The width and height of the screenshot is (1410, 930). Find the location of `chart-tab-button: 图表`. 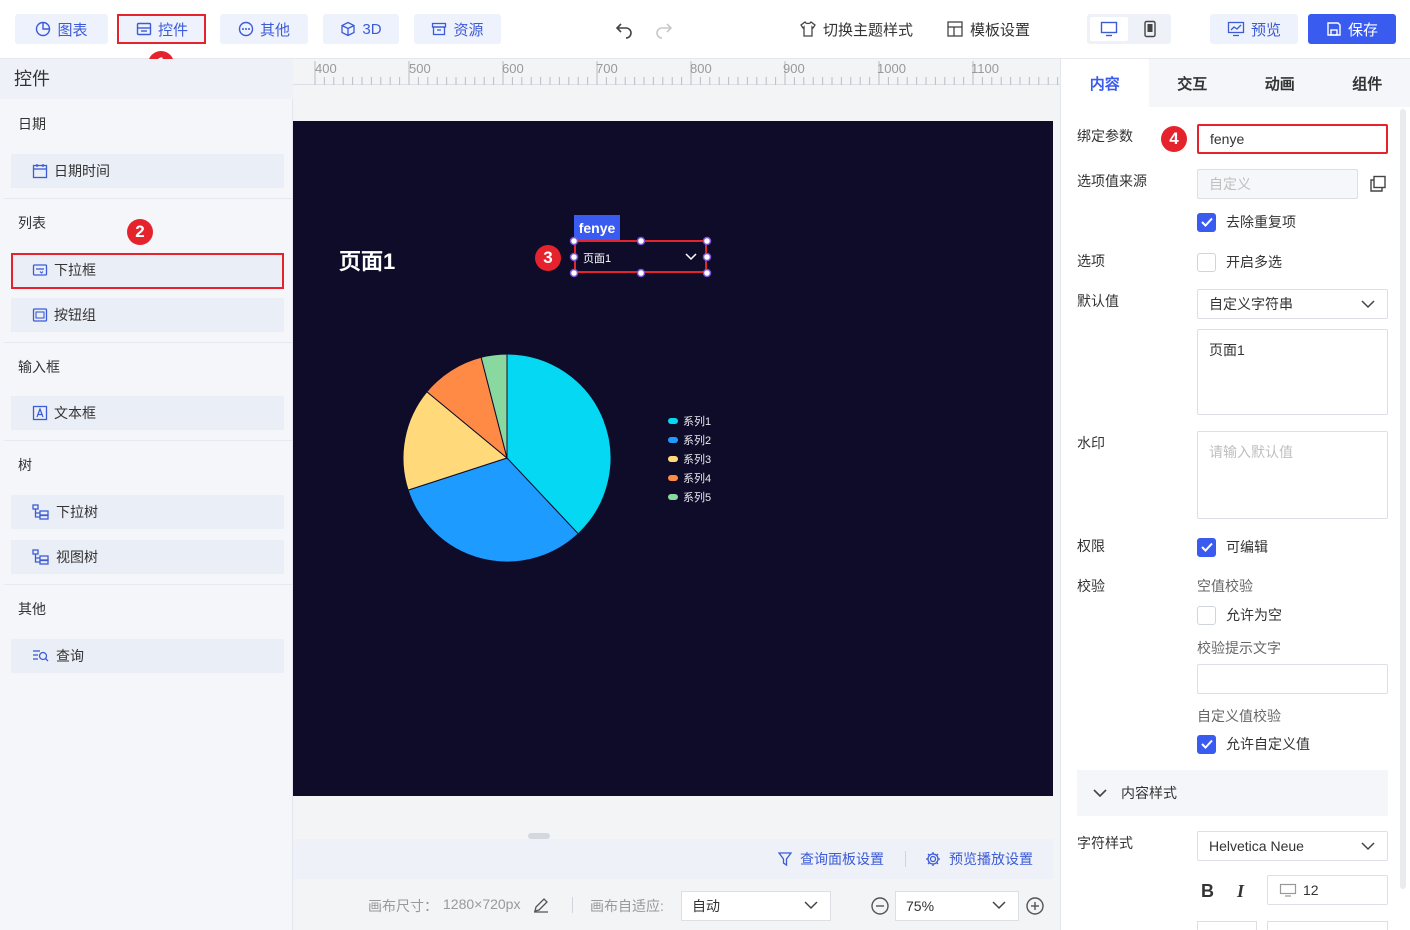

chart-tab-button: 图表 is located at coordinates (61, 29).